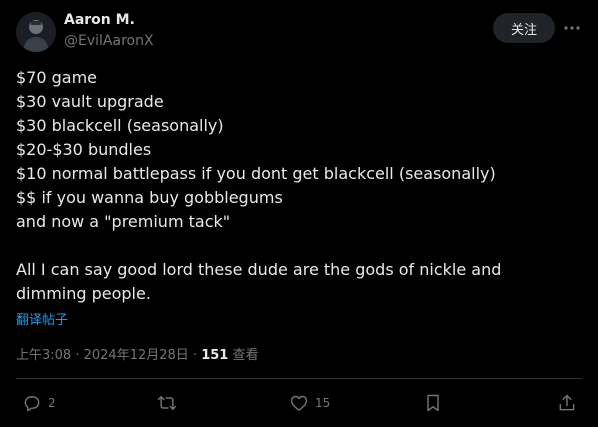  I want to click on translate-post-link: 翻译帖子, so click(42, 318).